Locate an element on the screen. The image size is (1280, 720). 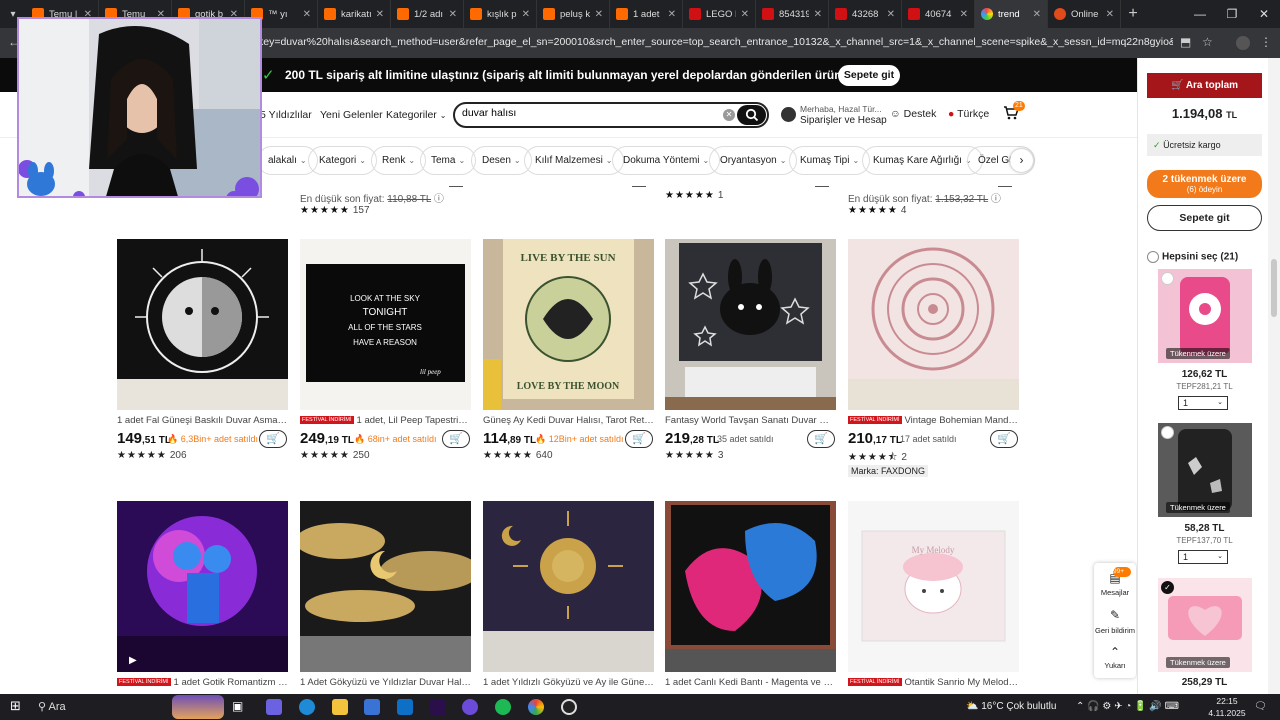
app-icon is located at coordinates (569, 707).